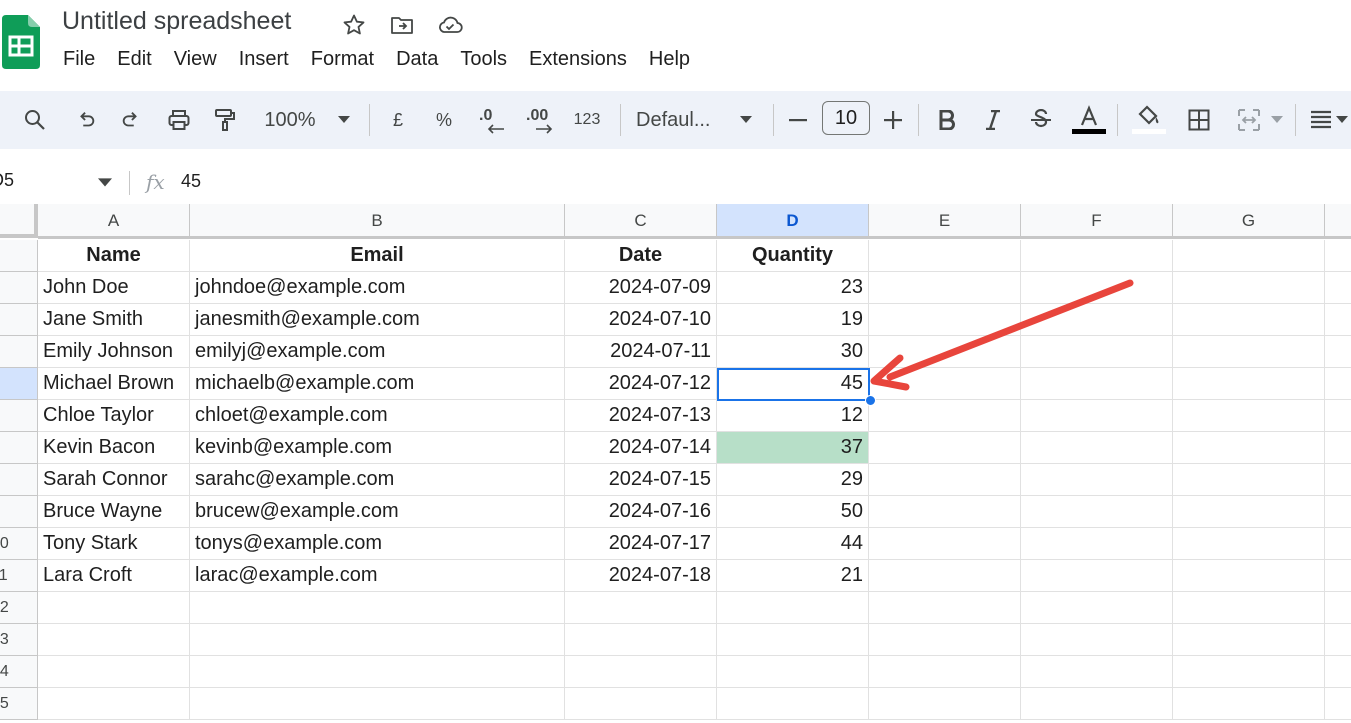 The height and width of the screenshot is (723, 1351). I want to click on bold-icon, so click(947, 120).